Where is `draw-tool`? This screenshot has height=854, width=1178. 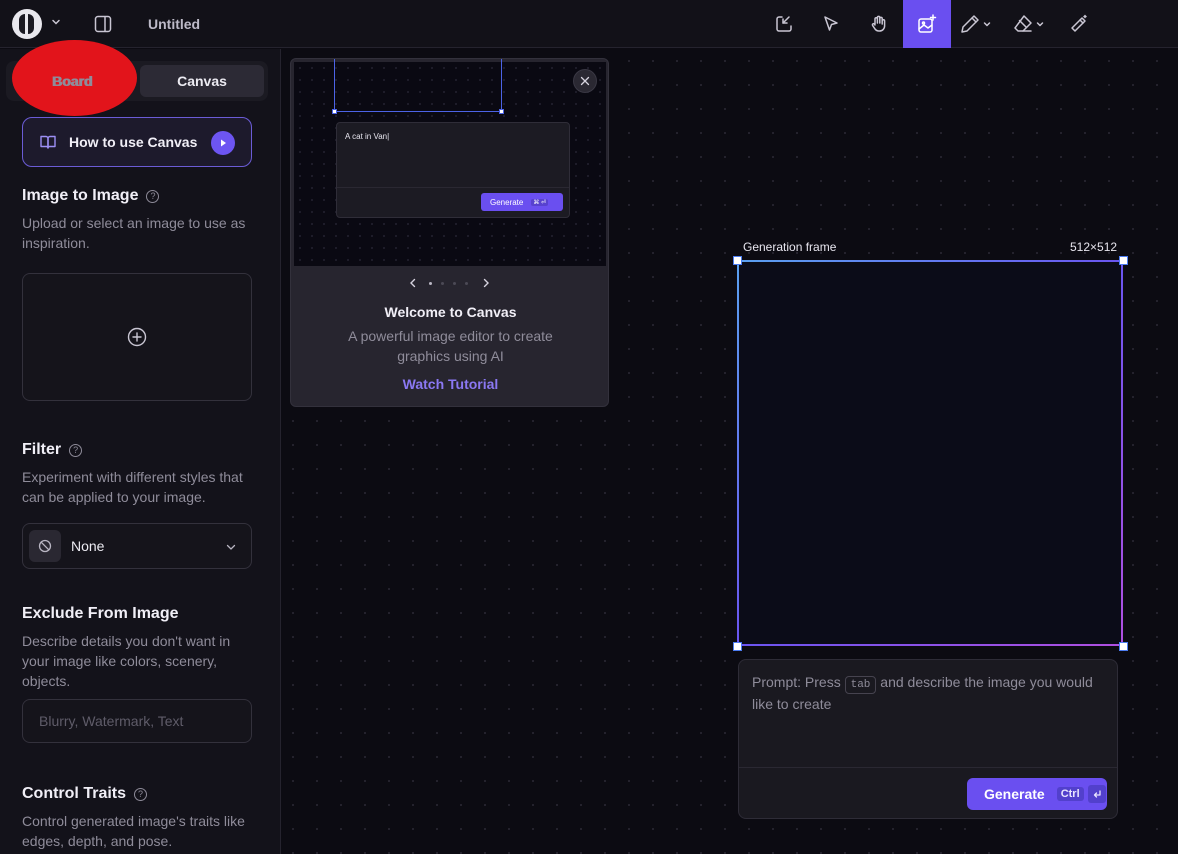 draw-tool is located at coordinates (975, 24).